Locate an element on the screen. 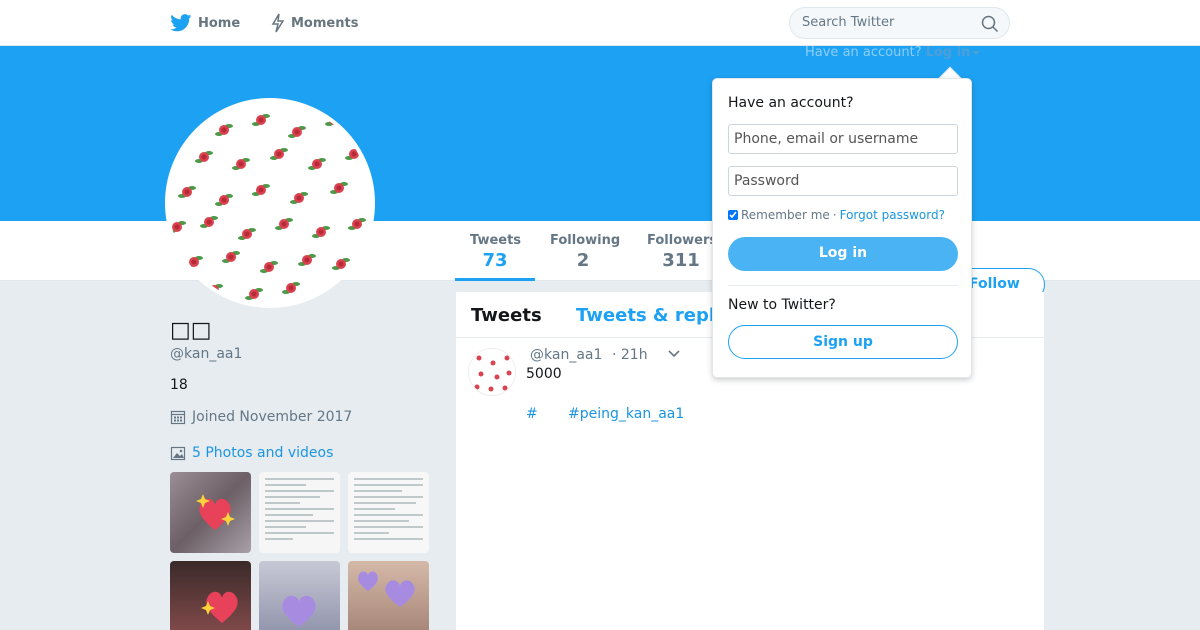 Image resolution: width=1200 pixels, height=630 pixels. active-tab-indicator is located at coordinates (495, 279).